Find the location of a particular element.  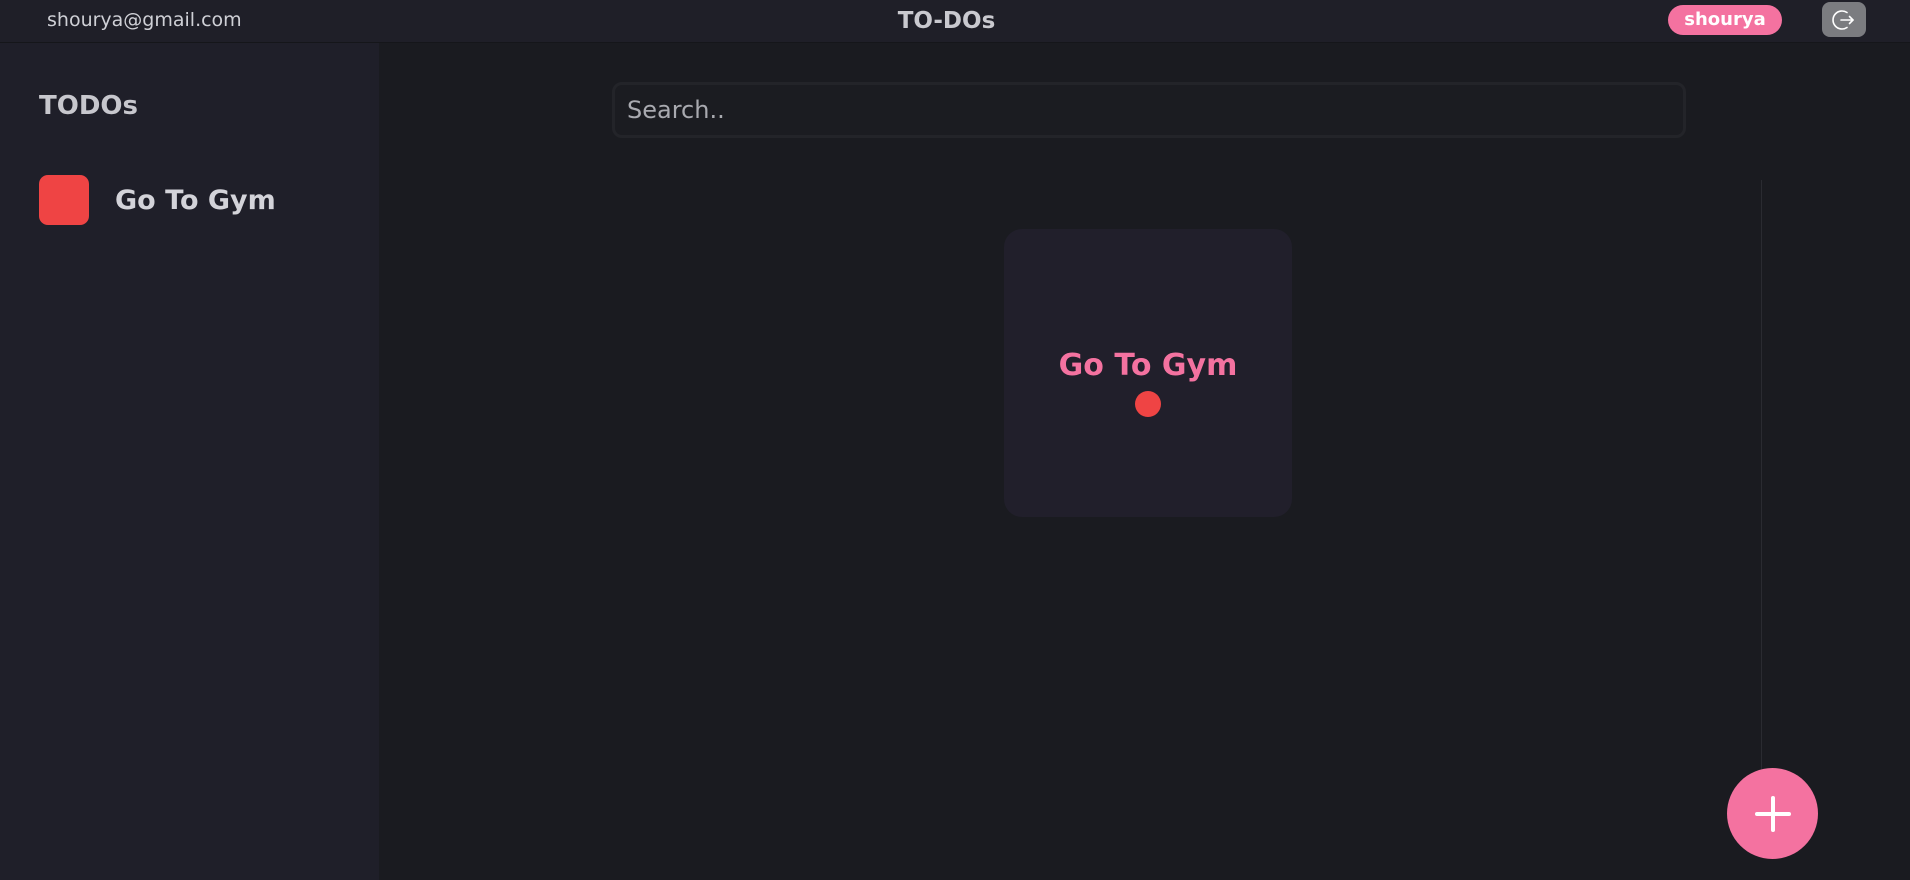

search-box is located at coordinates (1149, 110).